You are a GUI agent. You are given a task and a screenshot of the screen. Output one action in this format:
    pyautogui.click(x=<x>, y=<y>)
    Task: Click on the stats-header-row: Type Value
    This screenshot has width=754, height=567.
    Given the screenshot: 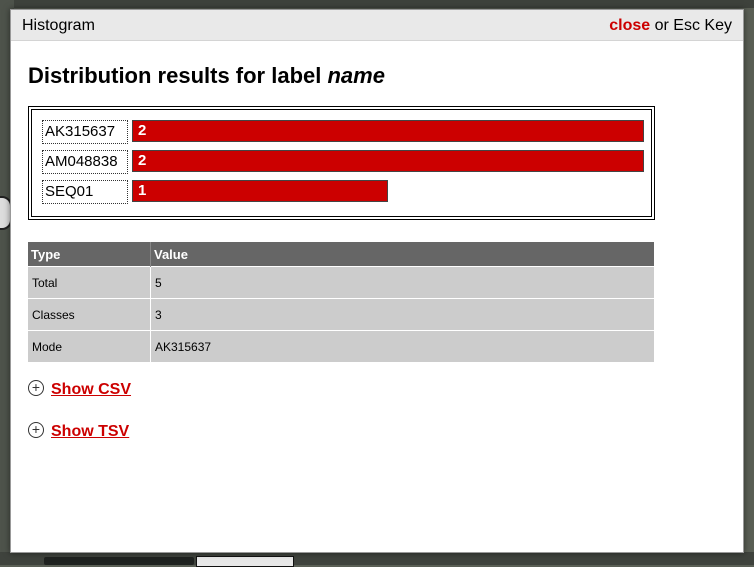 What is the action you would take?
    pyautogui.click(x=341, y=254)
    